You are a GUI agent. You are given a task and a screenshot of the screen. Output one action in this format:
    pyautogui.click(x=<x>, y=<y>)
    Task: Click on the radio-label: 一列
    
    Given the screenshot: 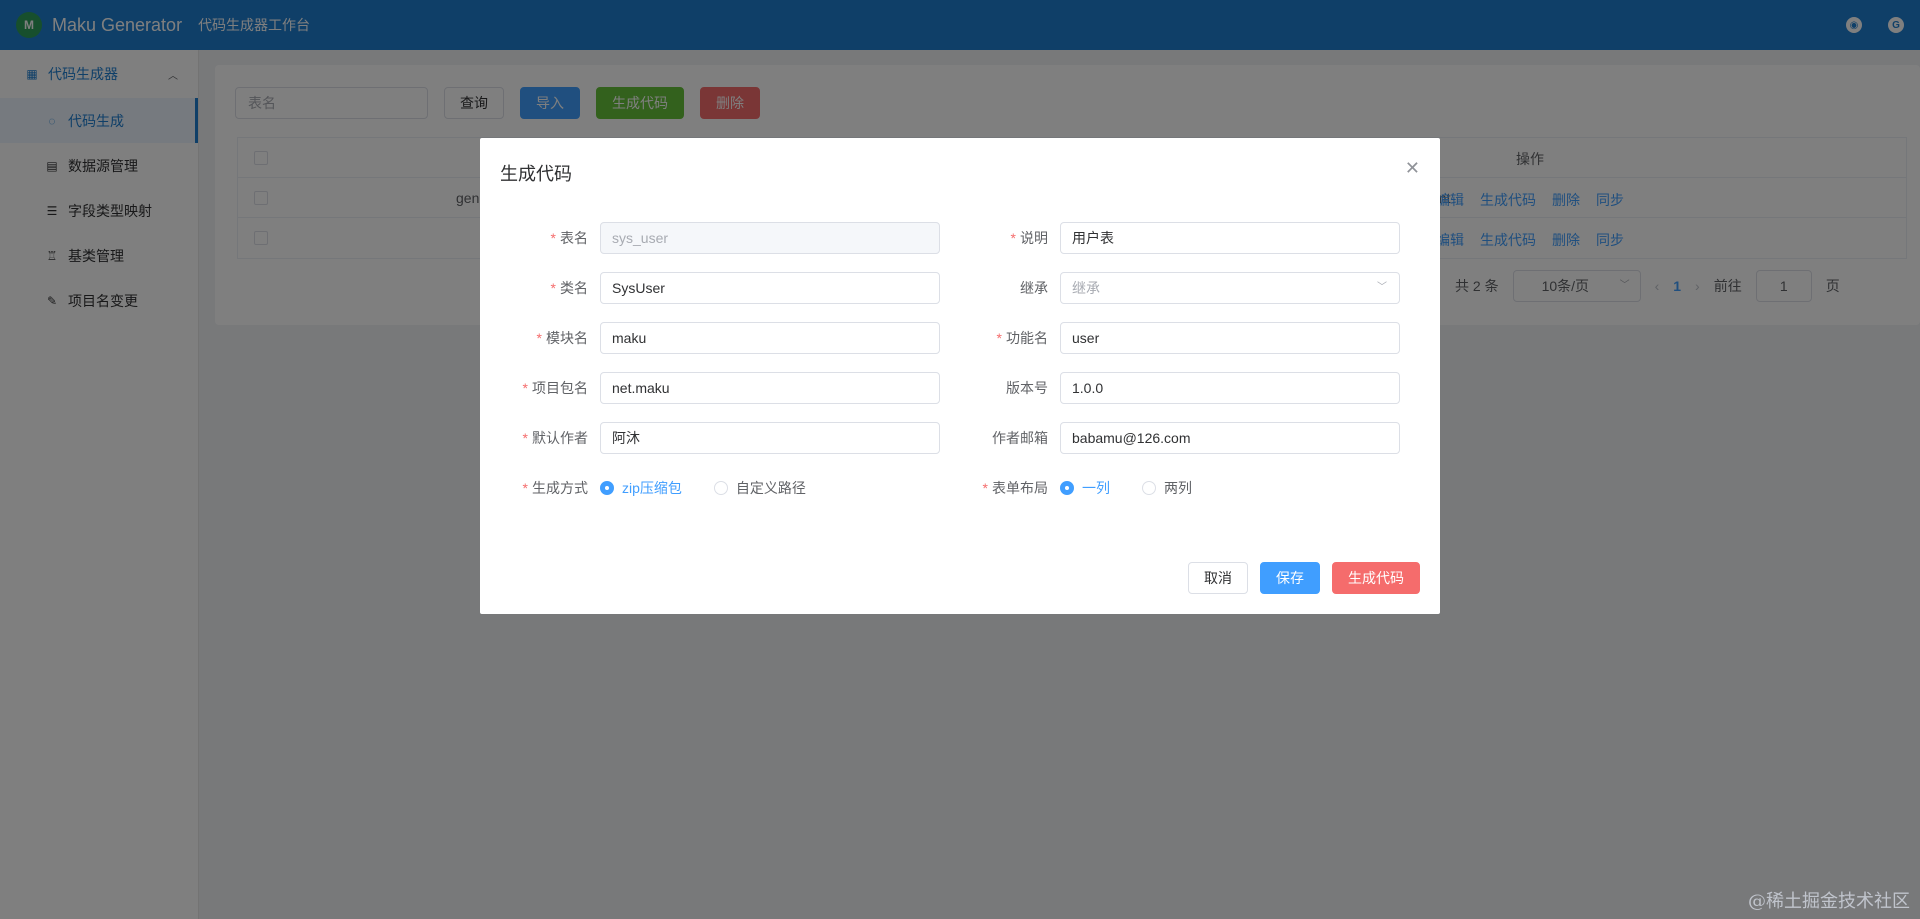 What is the action you would take?
    pyautogui.click(x=1096, y=488)
    